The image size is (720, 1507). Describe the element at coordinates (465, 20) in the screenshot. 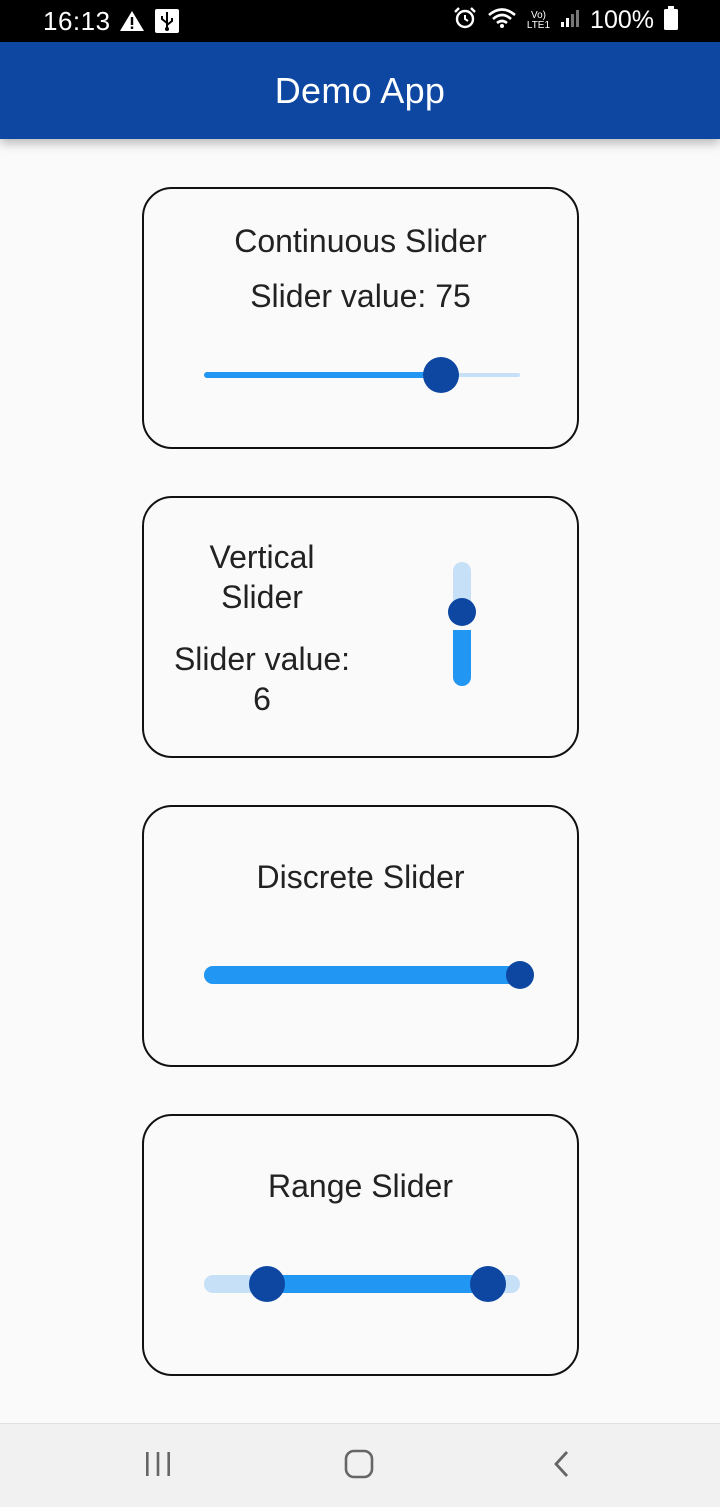

I see `alarm-icon` at that location.